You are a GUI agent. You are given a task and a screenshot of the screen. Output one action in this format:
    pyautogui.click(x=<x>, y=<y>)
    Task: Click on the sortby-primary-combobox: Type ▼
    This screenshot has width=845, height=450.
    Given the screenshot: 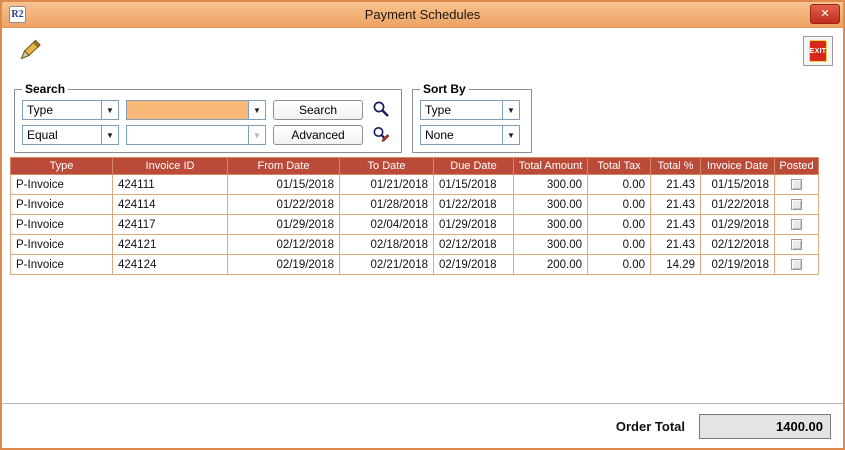 What is the action you would take?
    pyautogui.click(x=470, y=110)
    